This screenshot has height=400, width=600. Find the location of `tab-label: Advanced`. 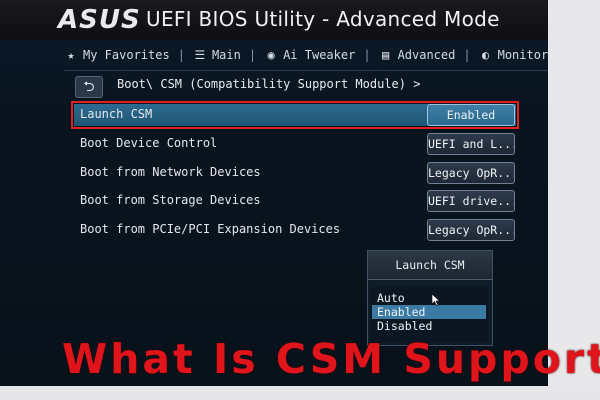

tab-label: Advanced is located at coordinates (426, 55).